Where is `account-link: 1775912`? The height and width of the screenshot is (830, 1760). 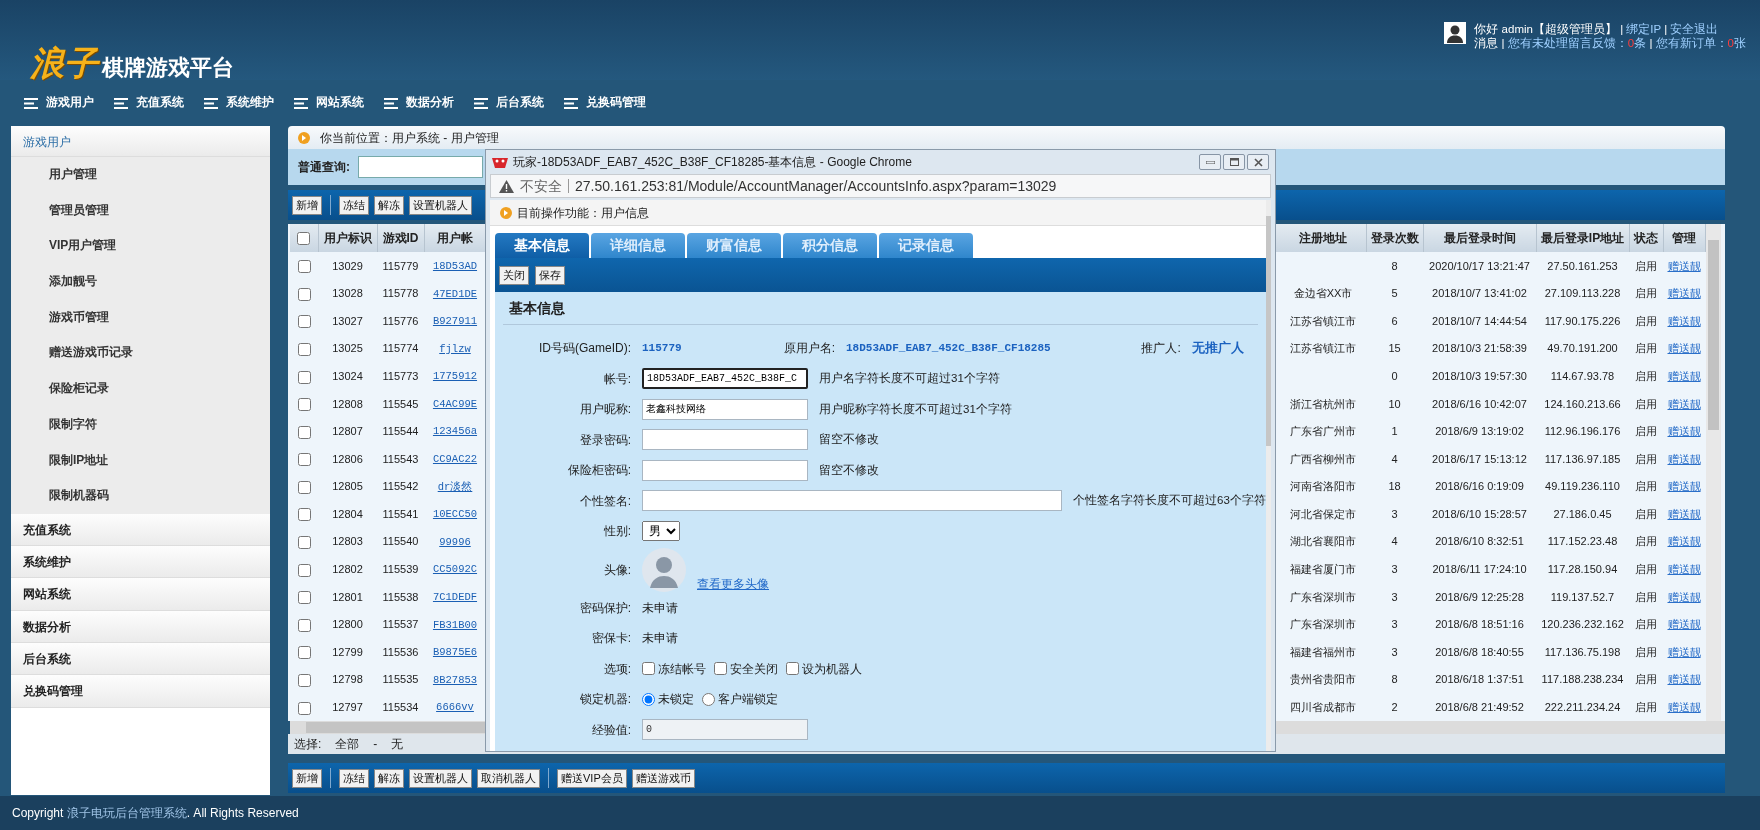
account-link: 1775912 is located at coordinates (455, 376).